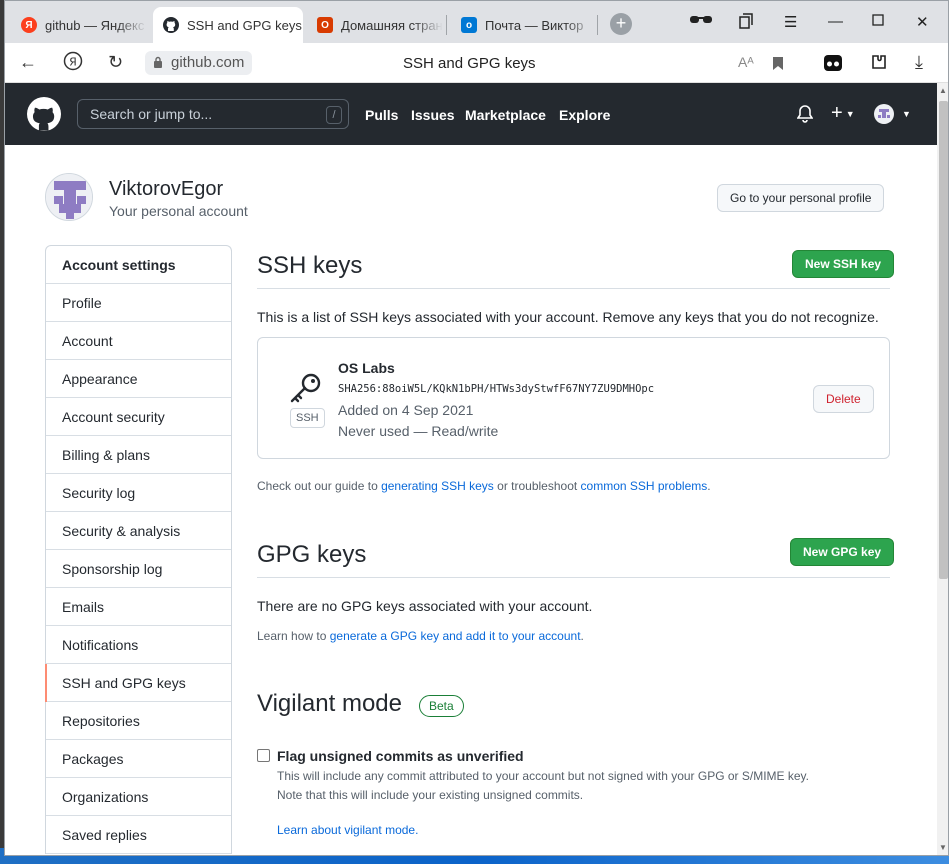 The image size is (949, 864). What do you see at coordinates (835, 21) in the screenshot?
I see `minimize-icon: —` at bounding box center [835, 21].